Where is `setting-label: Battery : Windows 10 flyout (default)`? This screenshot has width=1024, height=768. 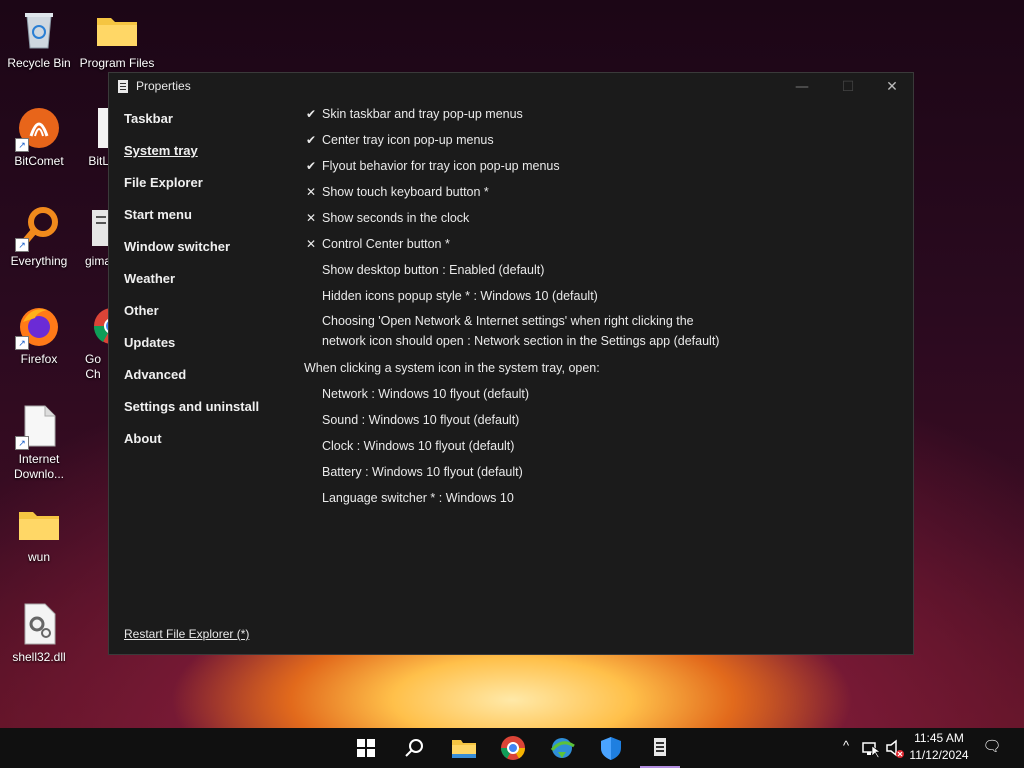
setting-label: Battery : Windows 10 flyout (default) is located at coordinates (422, 472).